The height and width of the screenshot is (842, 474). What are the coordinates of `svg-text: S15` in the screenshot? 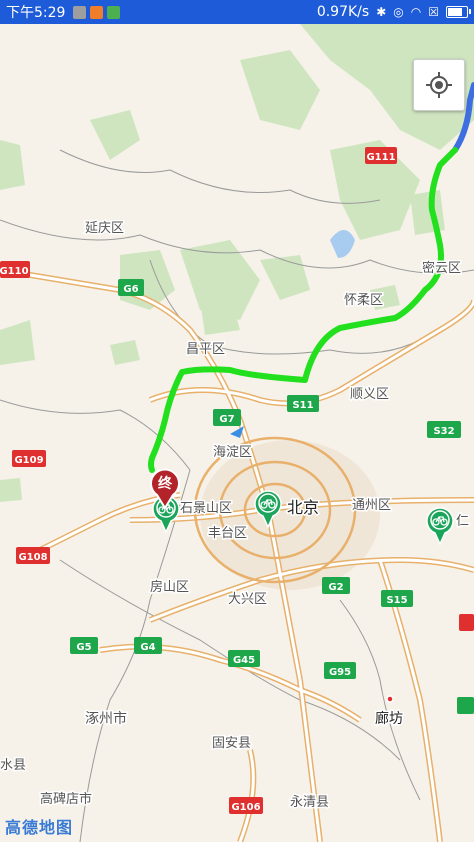 It's located at (396, 600).